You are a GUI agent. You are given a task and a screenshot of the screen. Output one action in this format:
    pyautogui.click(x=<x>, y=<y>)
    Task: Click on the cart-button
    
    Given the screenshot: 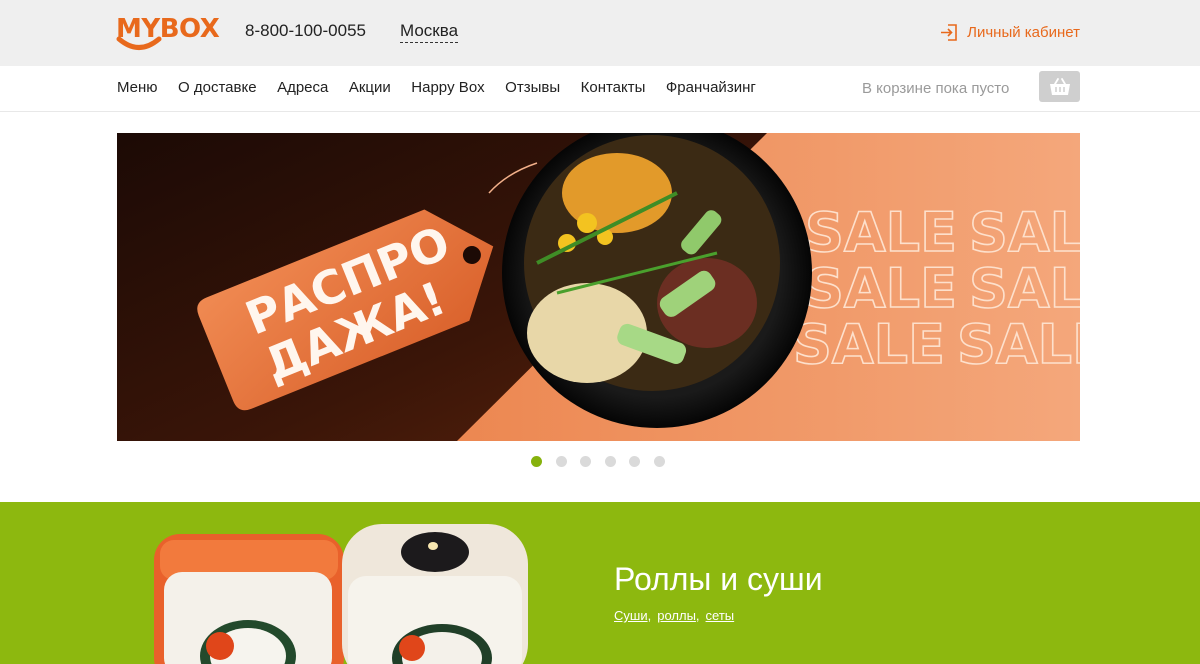 What is the action you would take?
    pyautogui.click(x=1059, y=86)
    